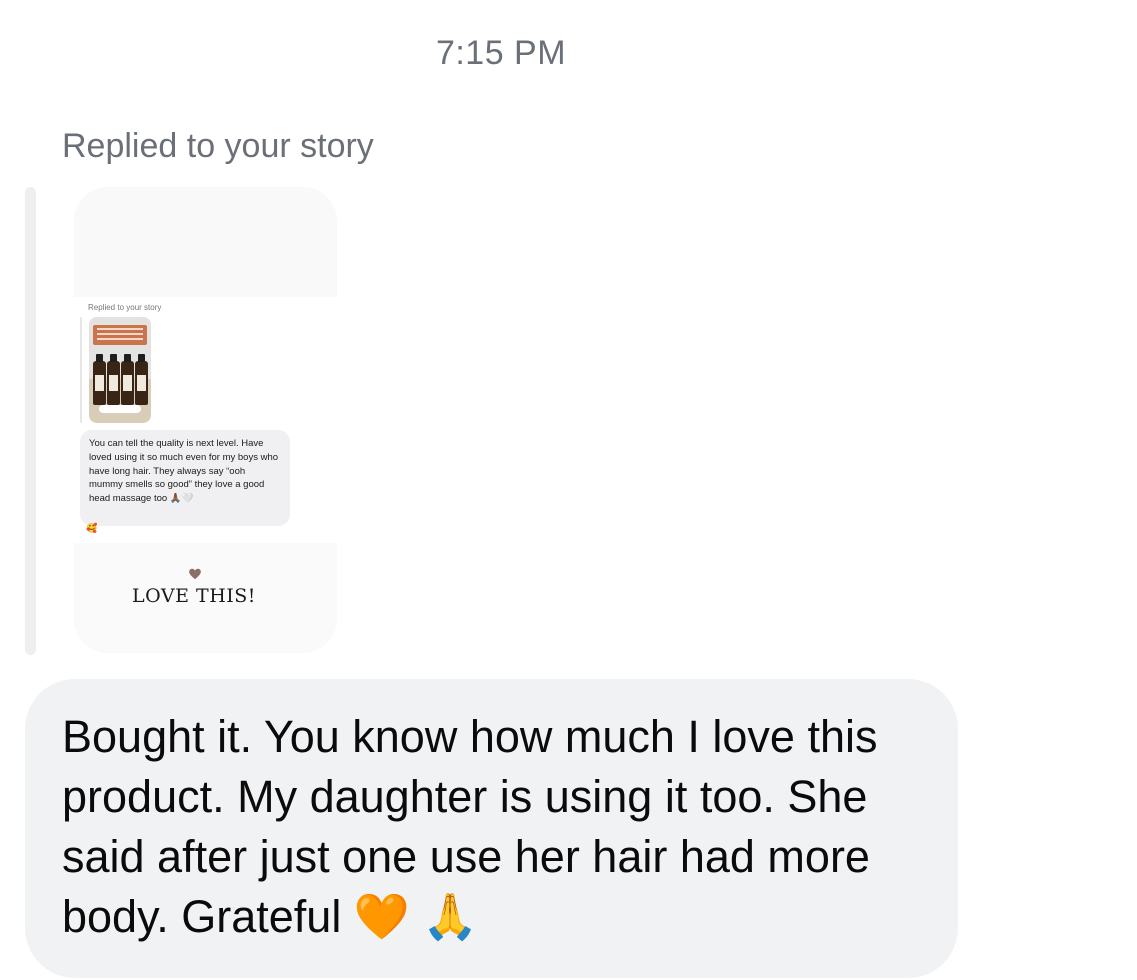  Describe the element at coordinates (218, 146) in the screenshot. I see `story-reply-label: Replied to your story` at that location.